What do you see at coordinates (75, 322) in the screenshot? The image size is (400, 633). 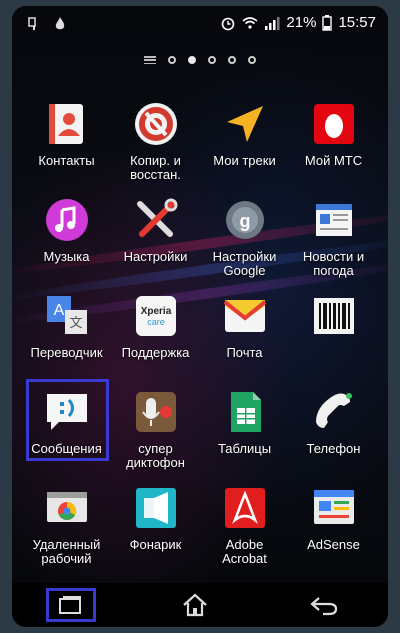 I see `svg-text: 文` at bounding box center [75, 322].